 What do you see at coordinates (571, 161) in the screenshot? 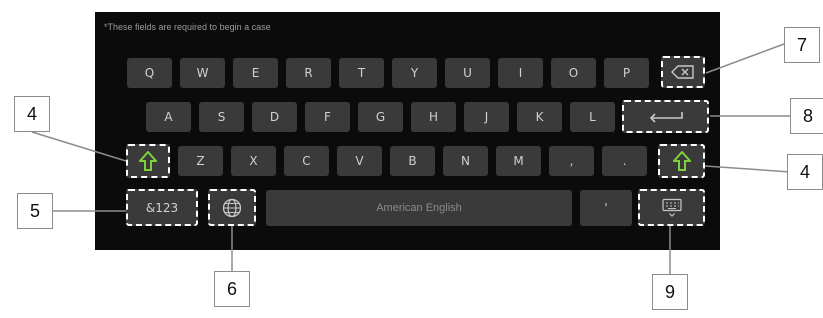
I see `key-comma: ,` at bounding box center [571, 161].